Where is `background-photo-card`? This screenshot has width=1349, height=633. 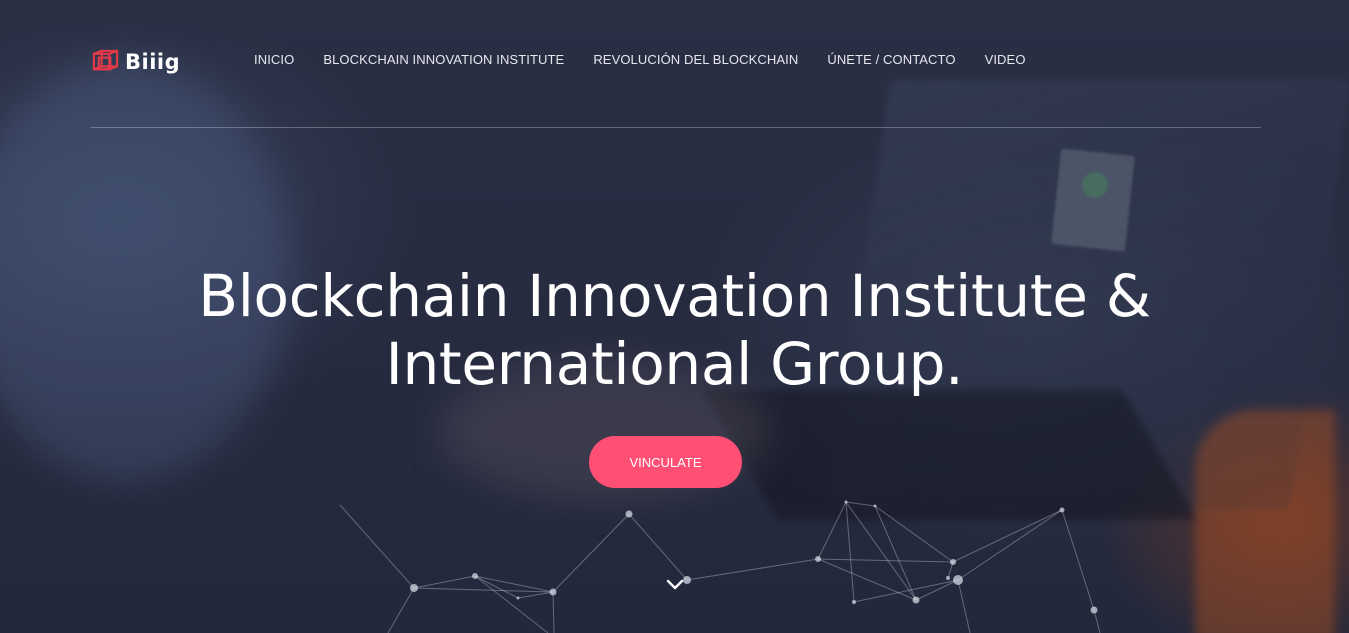 background-photo-card is located at coordinates (1093, 200).